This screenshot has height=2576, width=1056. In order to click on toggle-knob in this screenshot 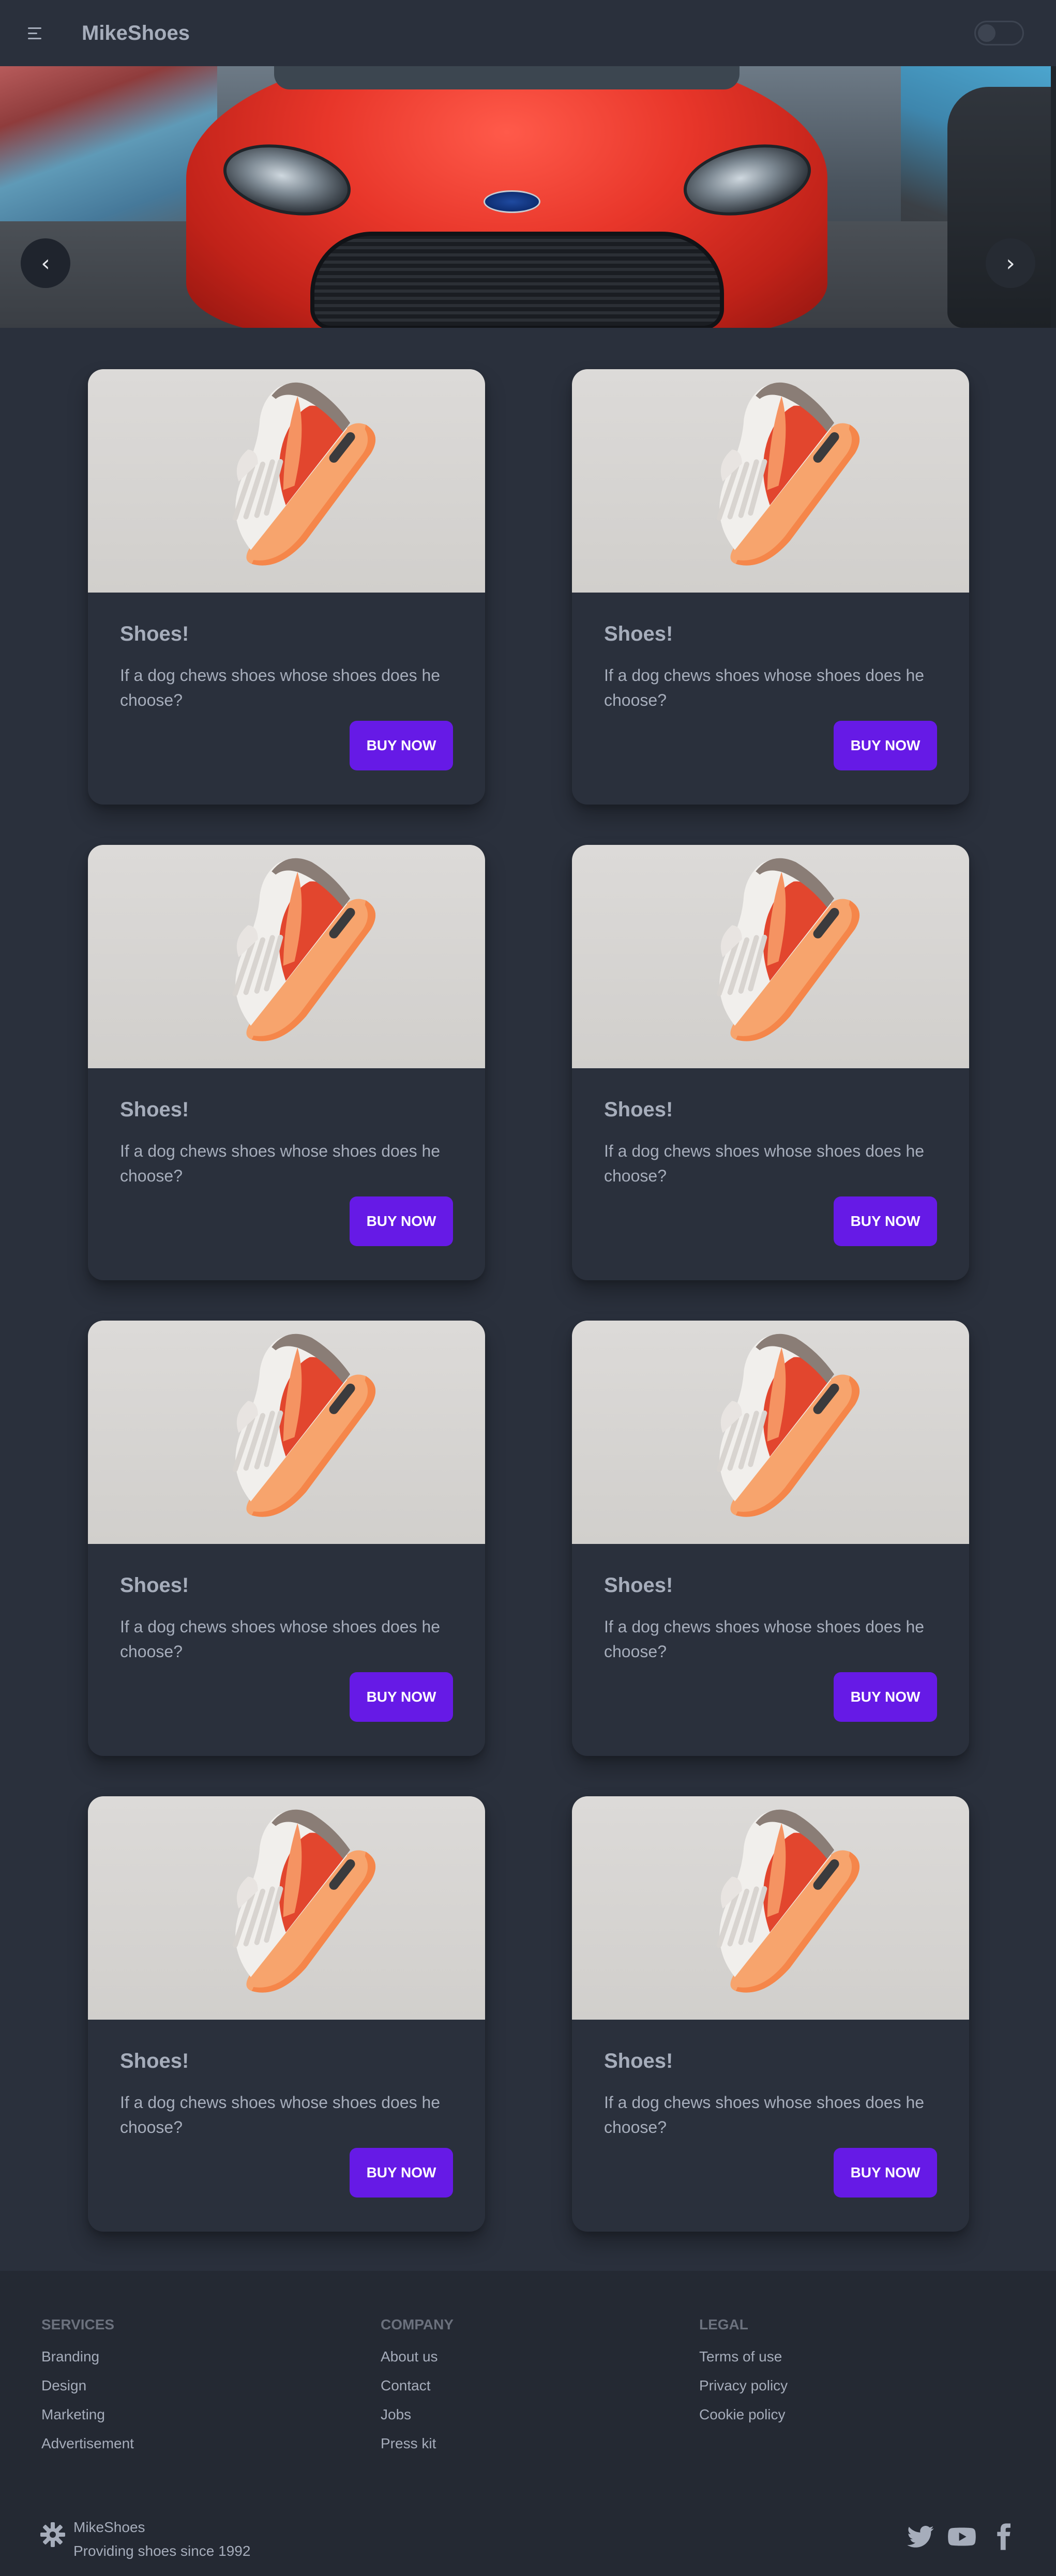, I will do `click(986, 33)`.